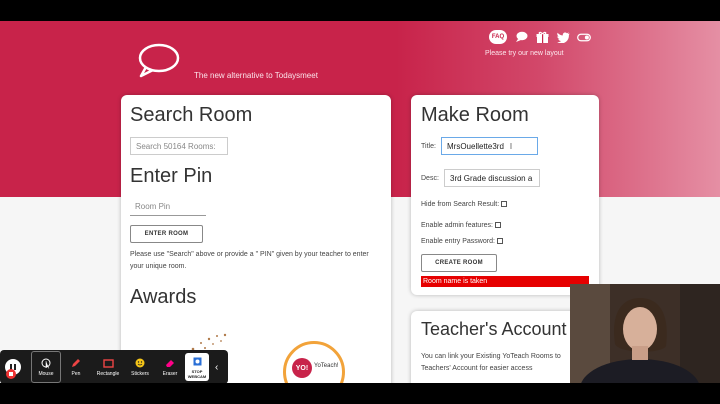  I want to click on collapse-toolbar-icon: ‹, so click(216, 367).